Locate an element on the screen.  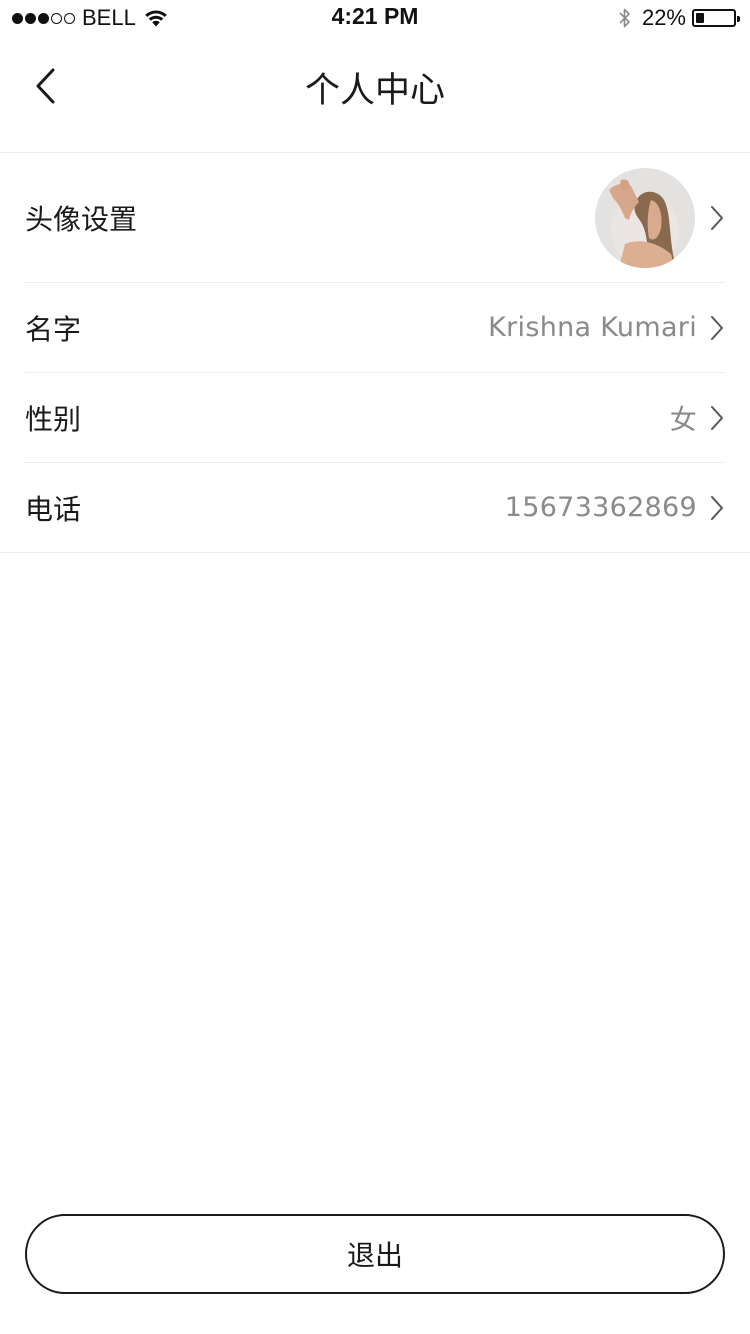
avatar is located at coordinates (645, 218).